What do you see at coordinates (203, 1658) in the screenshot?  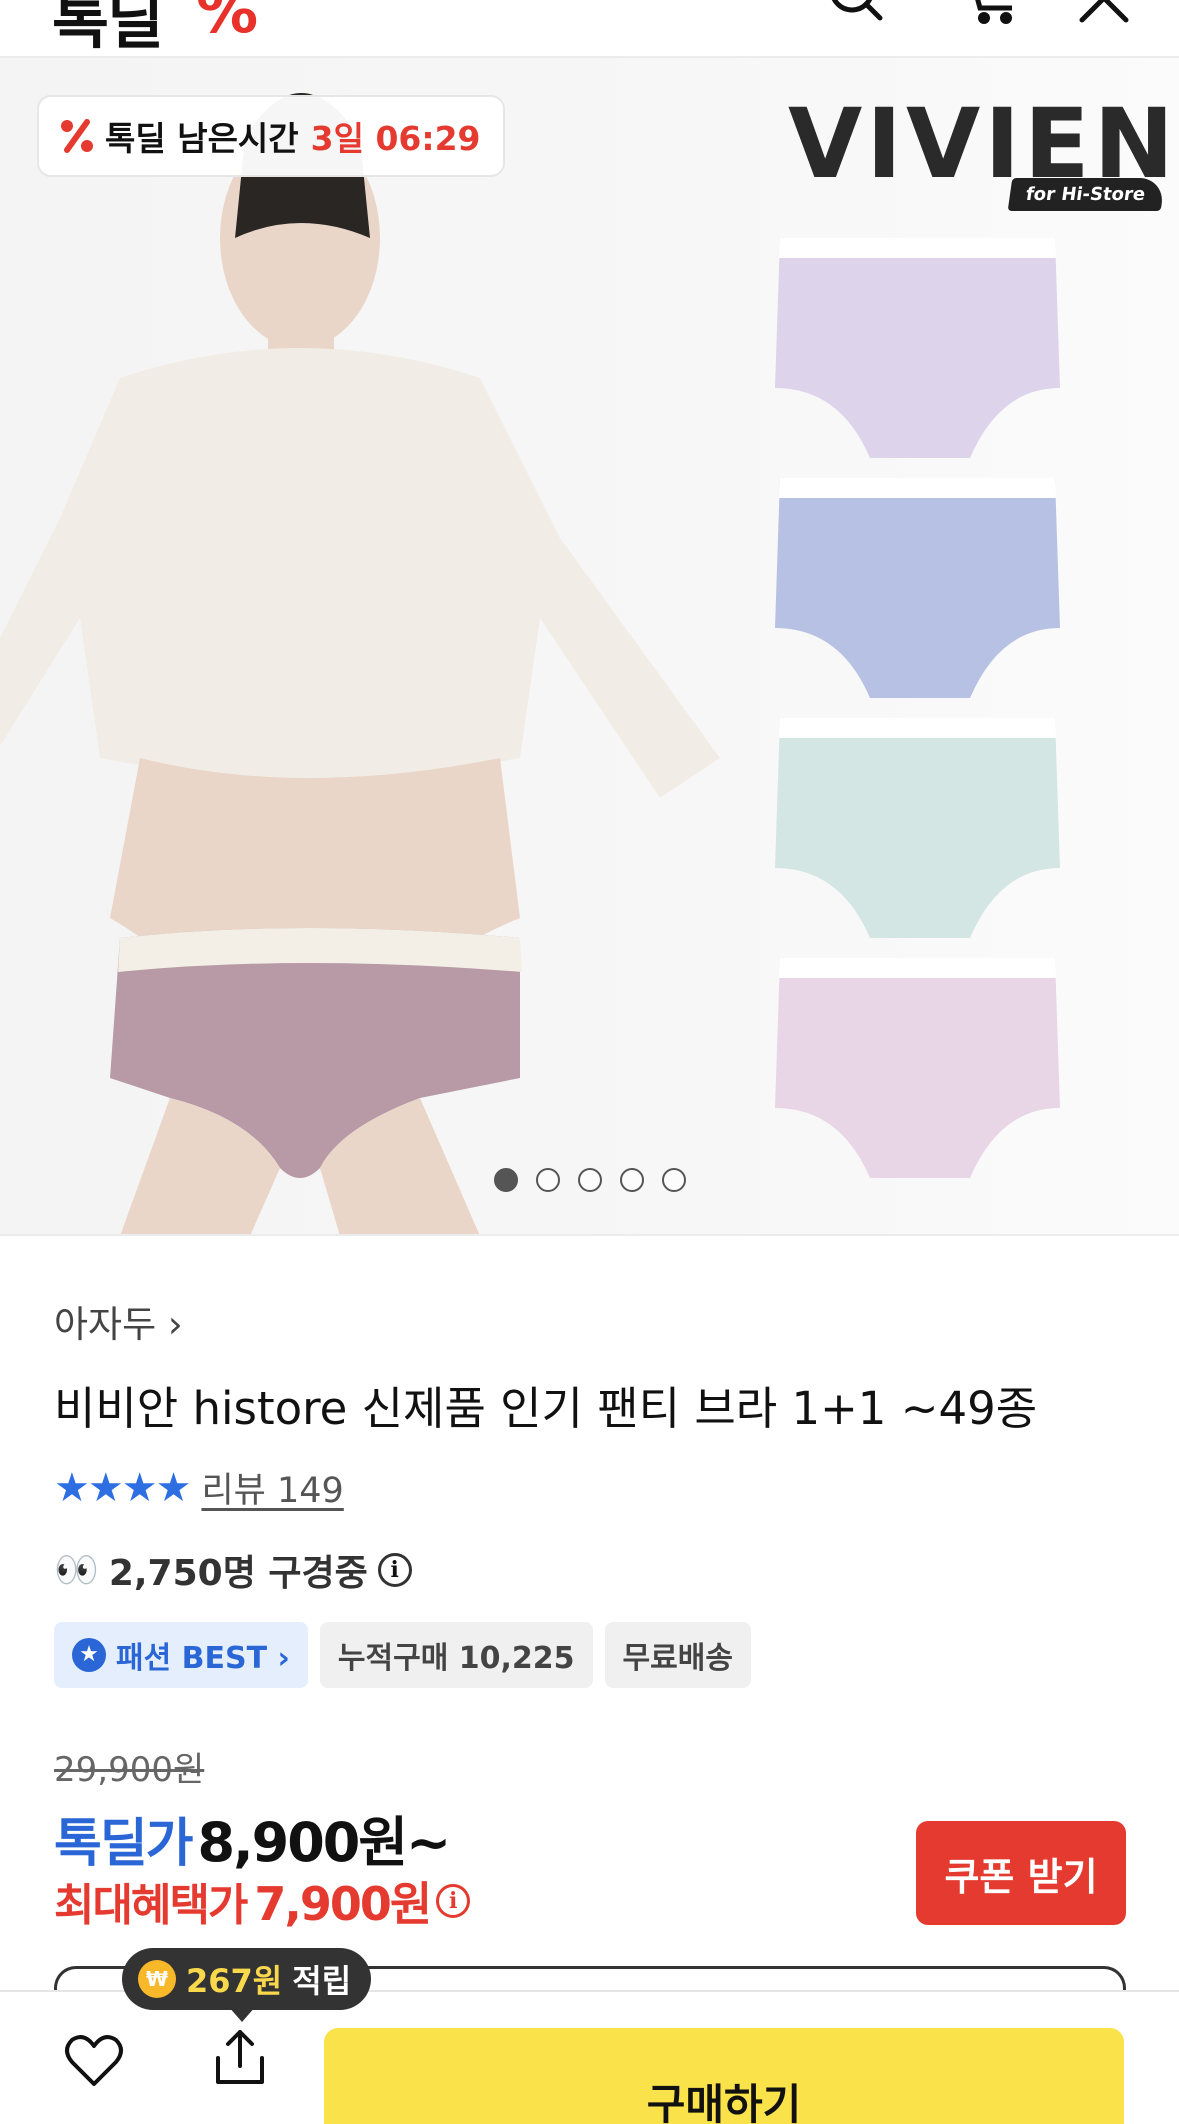 I see `fashion-best-label: 패션 BEST ›` at bounding box center [203, 1658].